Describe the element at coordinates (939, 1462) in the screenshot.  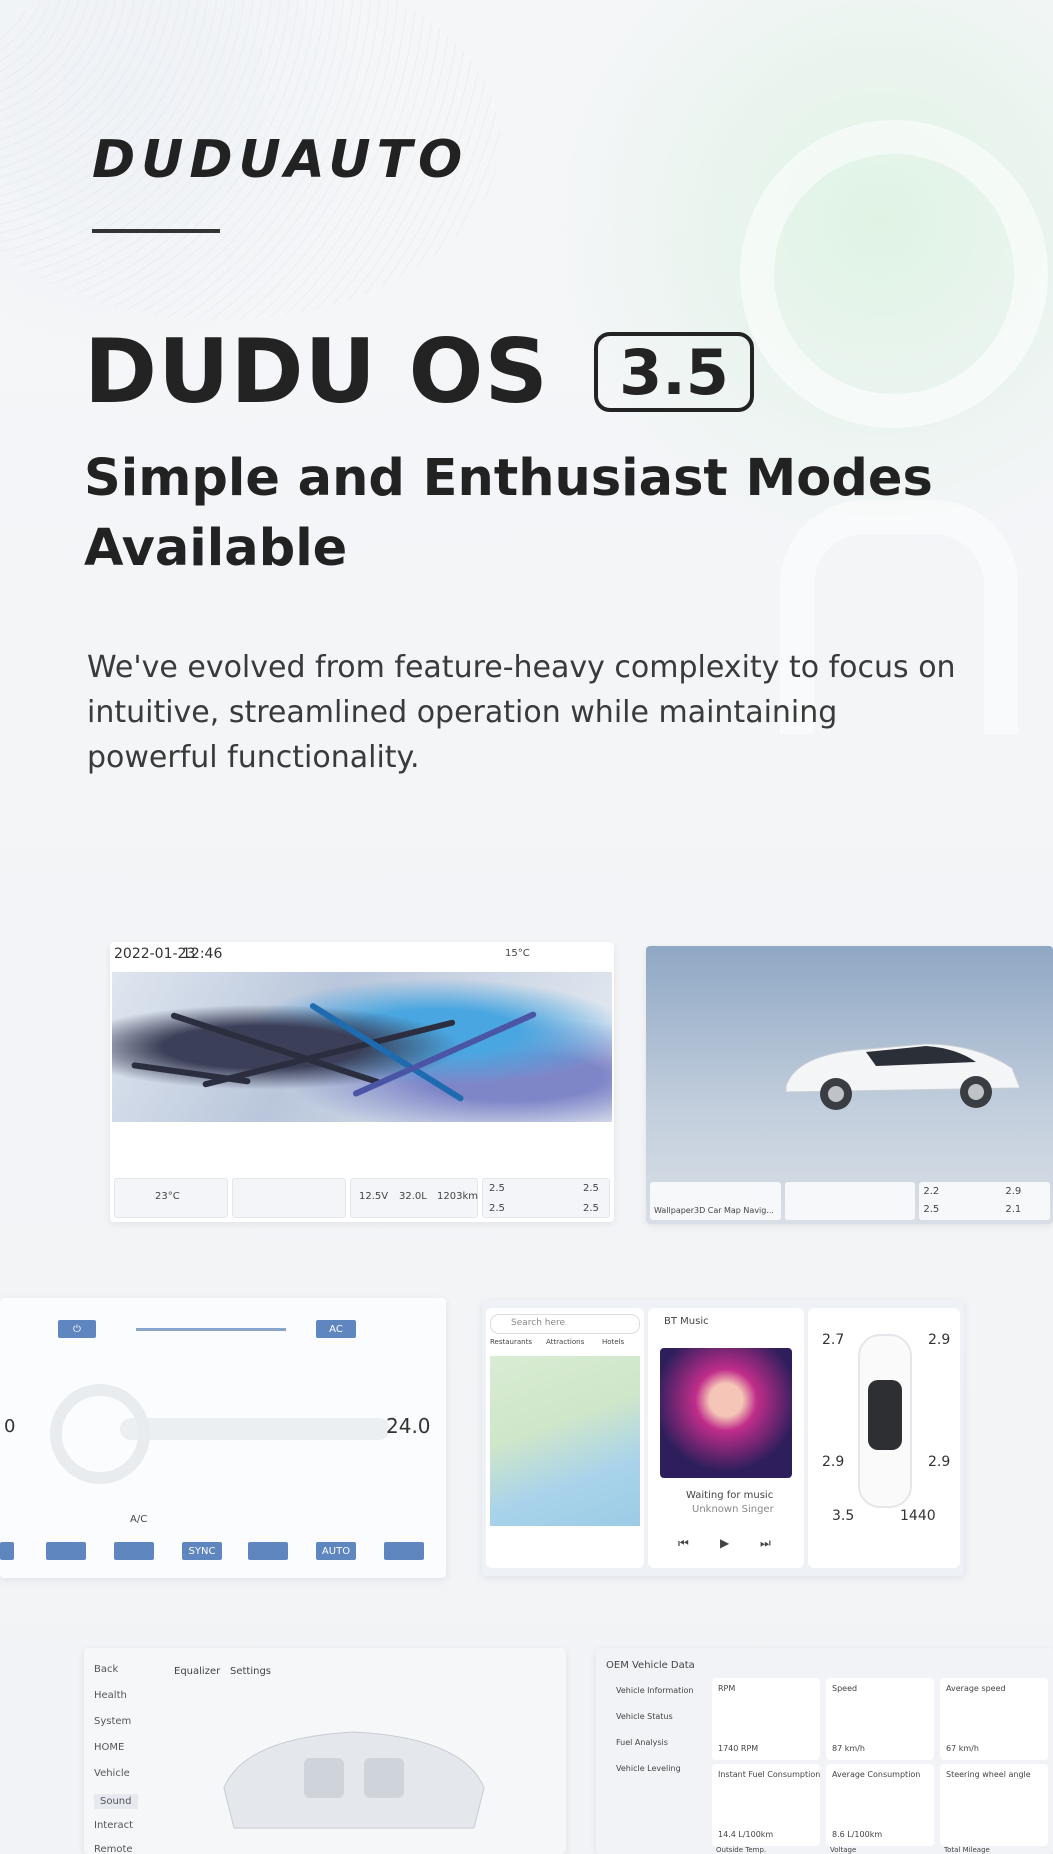
I see `tire-rr: 2.9` at that location.